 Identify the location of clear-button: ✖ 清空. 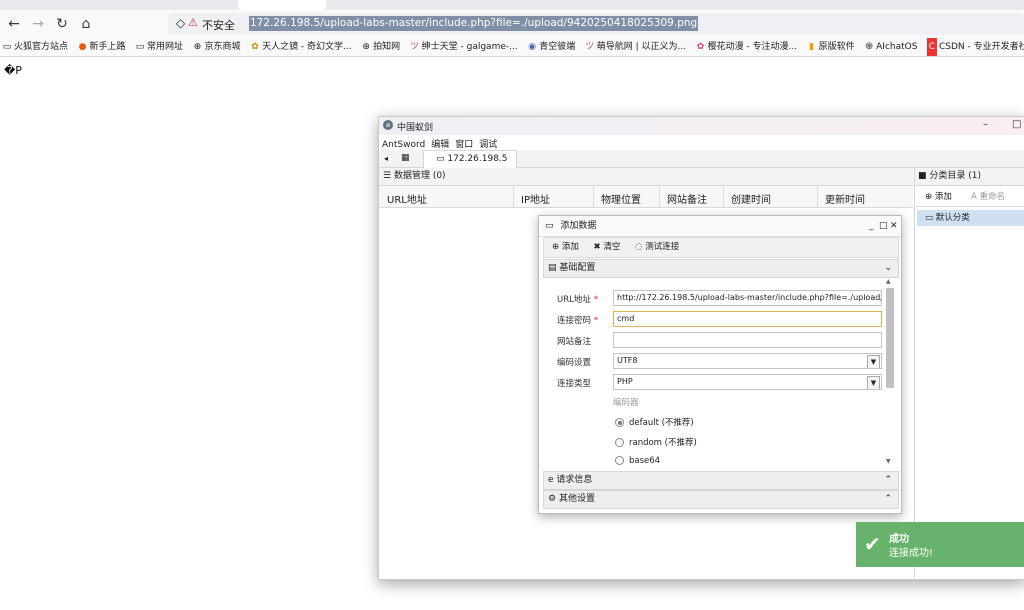
(607, 247).